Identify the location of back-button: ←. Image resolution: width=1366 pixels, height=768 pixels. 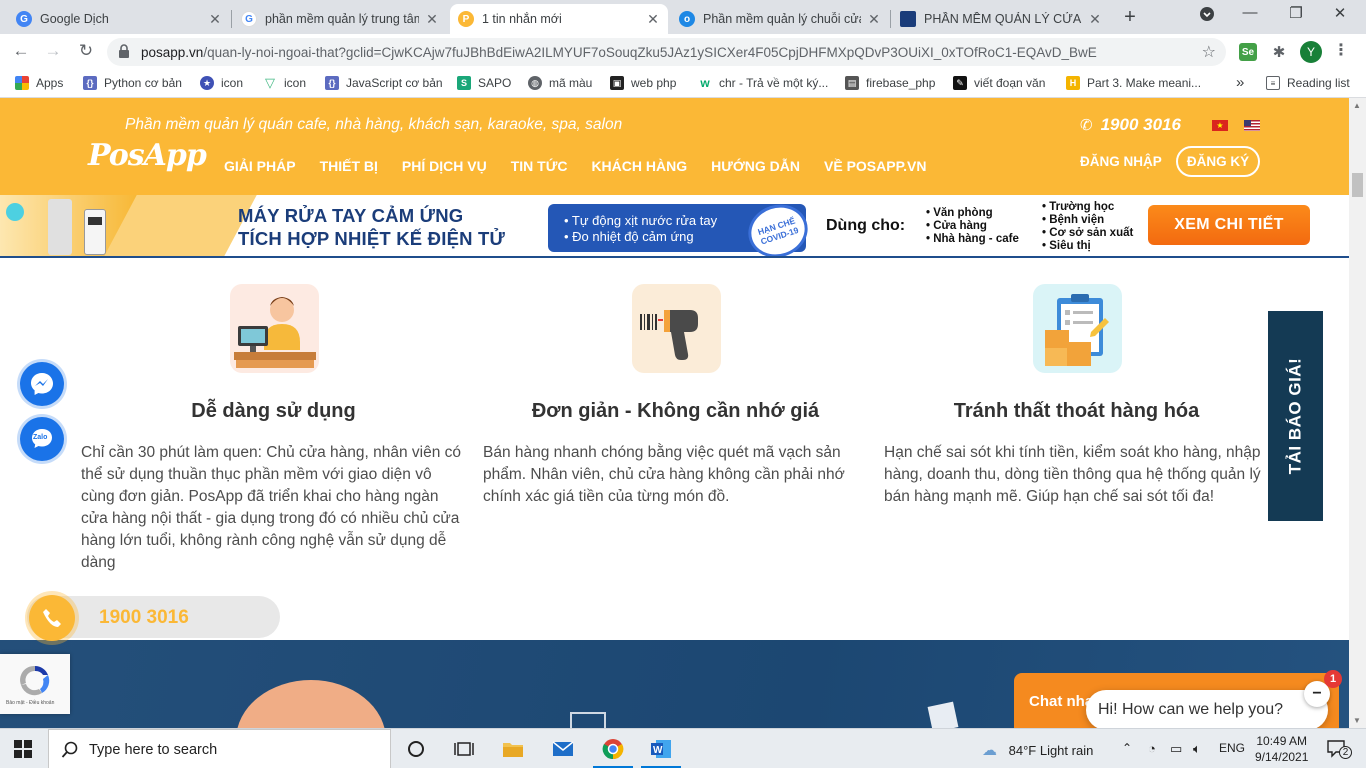
(21, 51).